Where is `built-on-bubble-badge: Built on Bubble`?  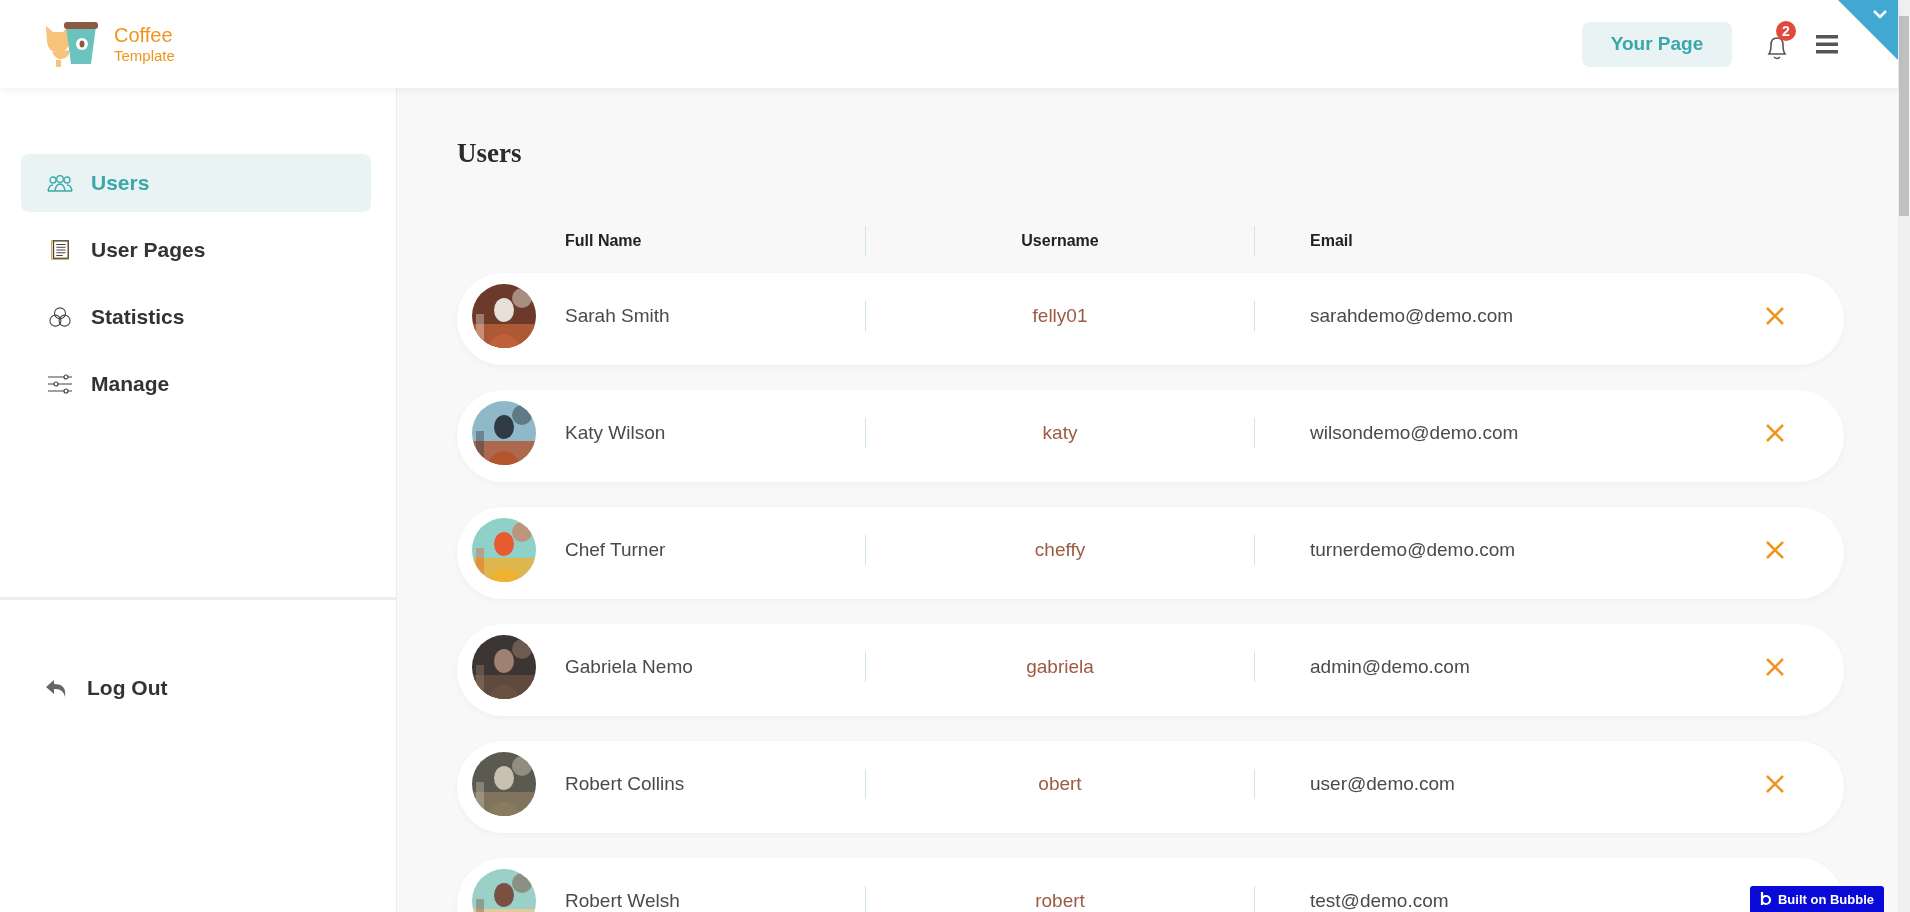 built-on-bubble-badge: Built on Bubble is located at coordinates (1816, 899).